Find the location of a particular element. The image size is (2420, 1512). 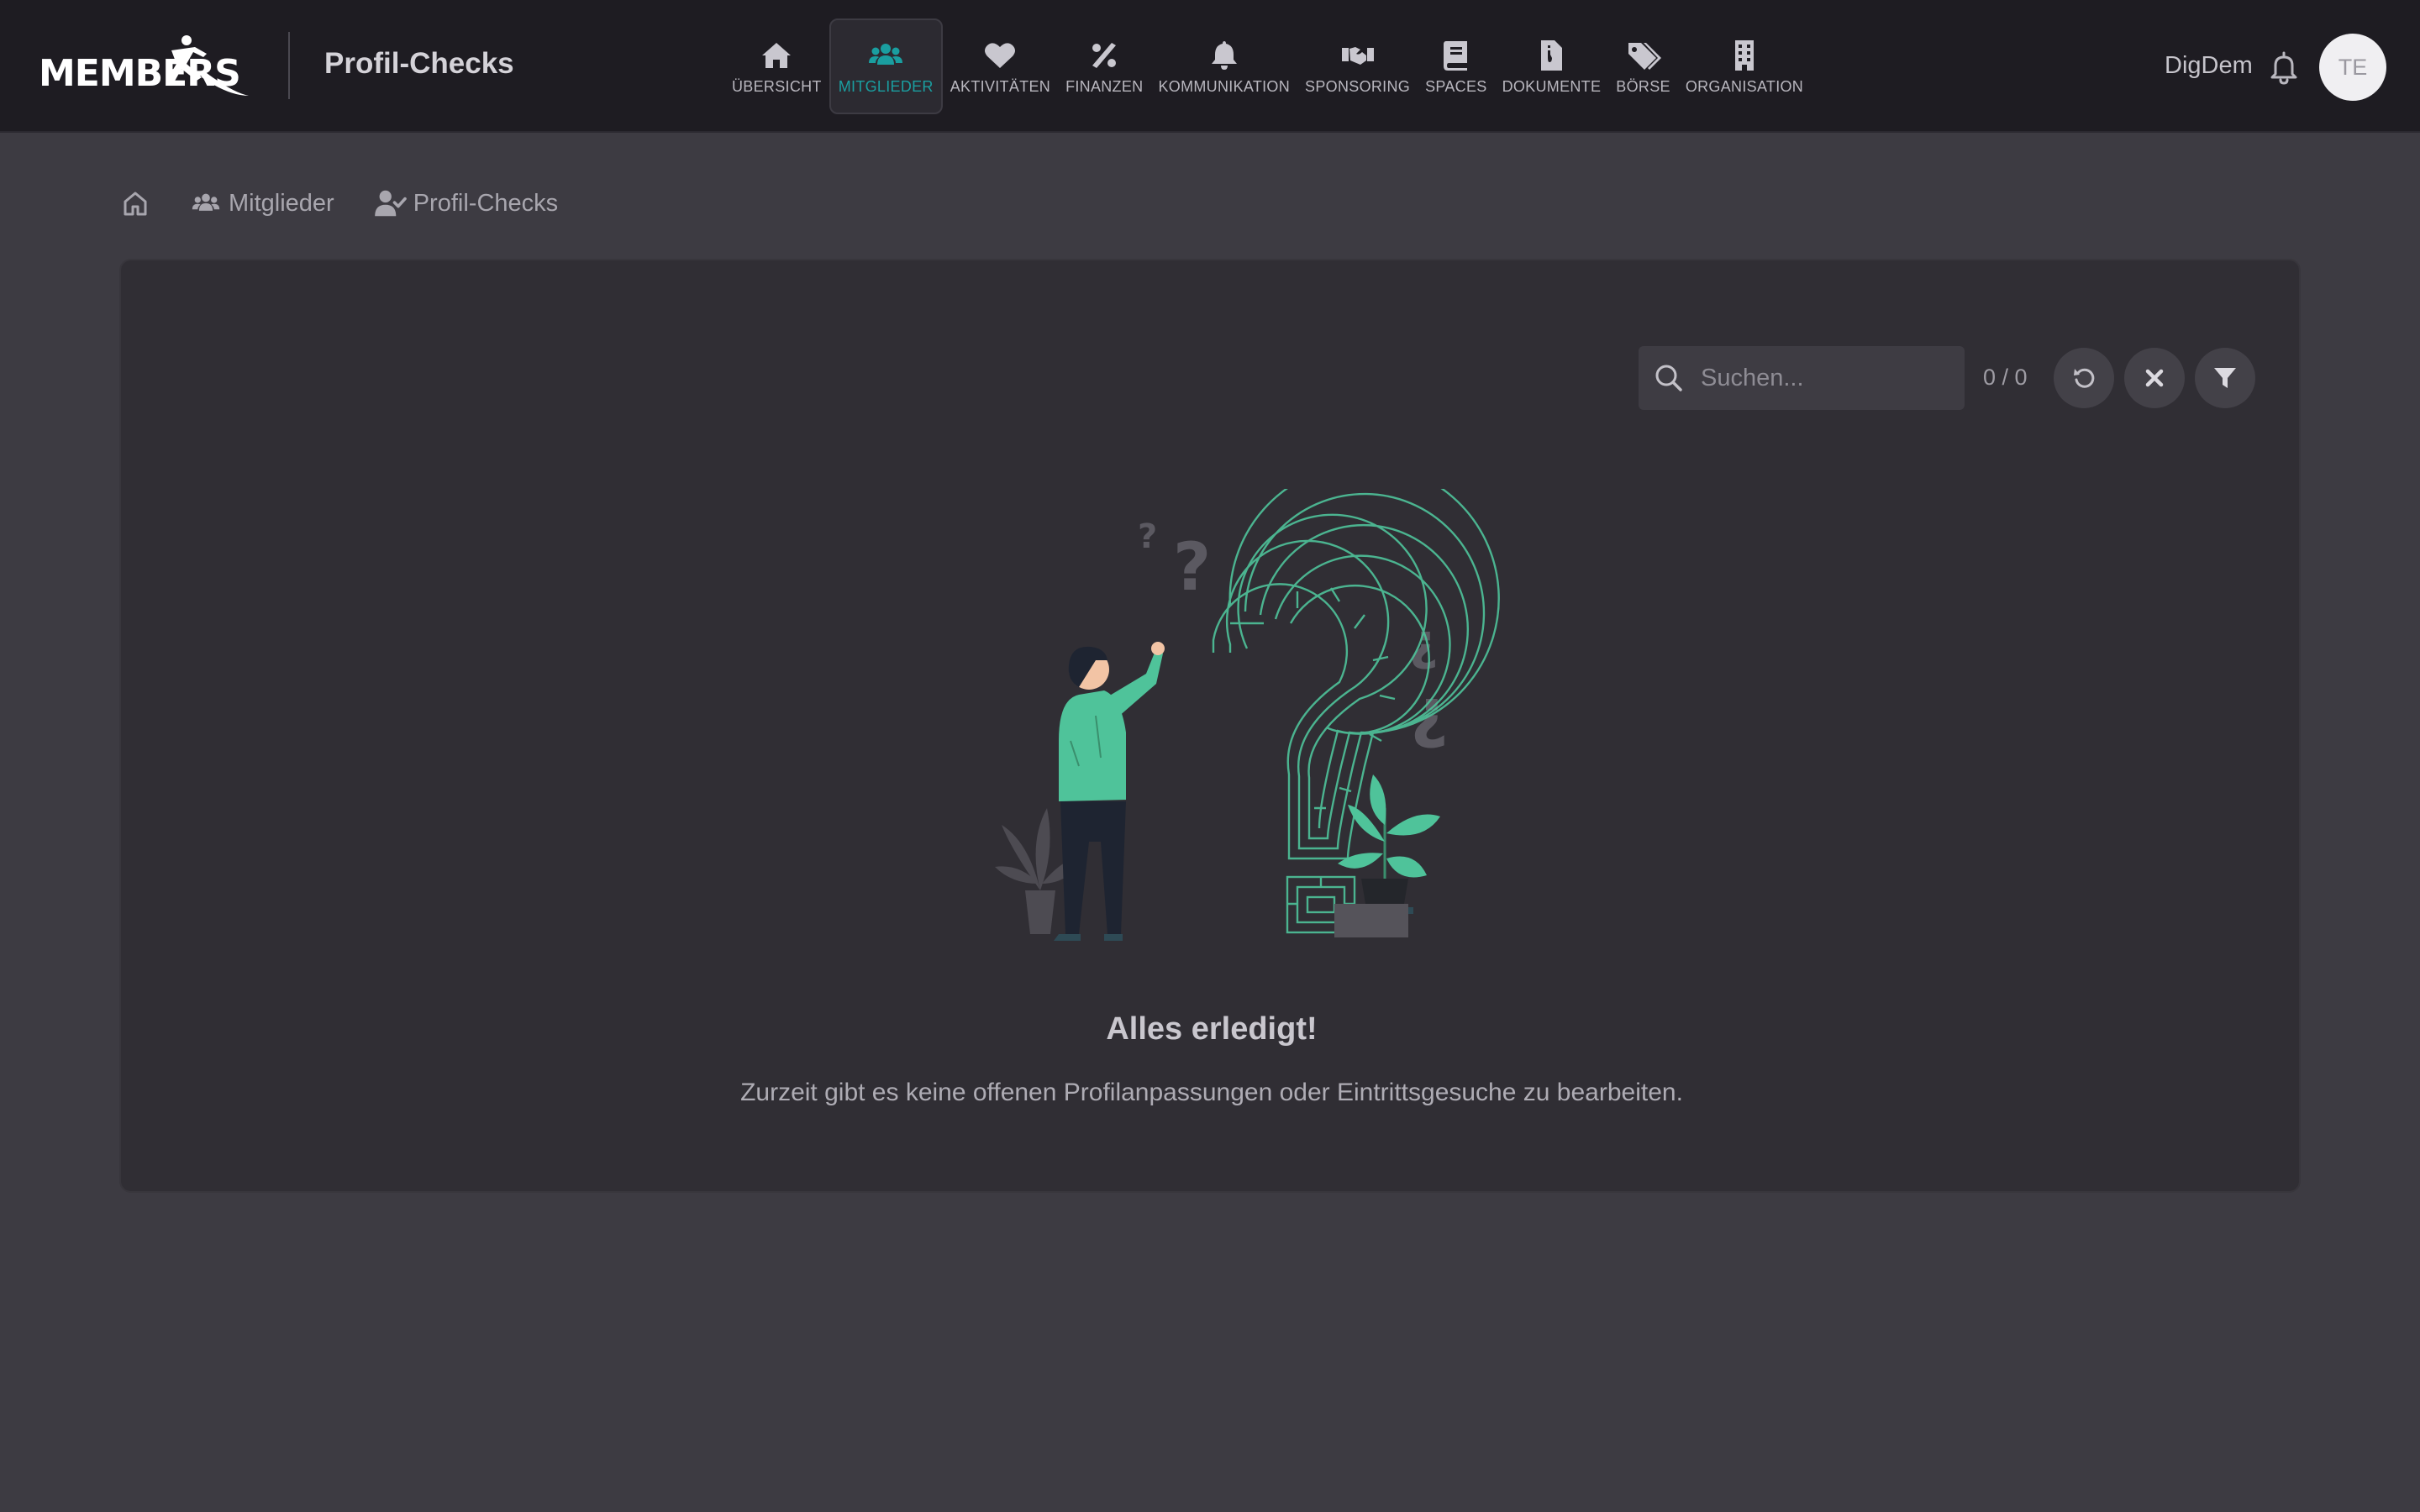

user-name: DigDem is located at coordinates (2209, 66).